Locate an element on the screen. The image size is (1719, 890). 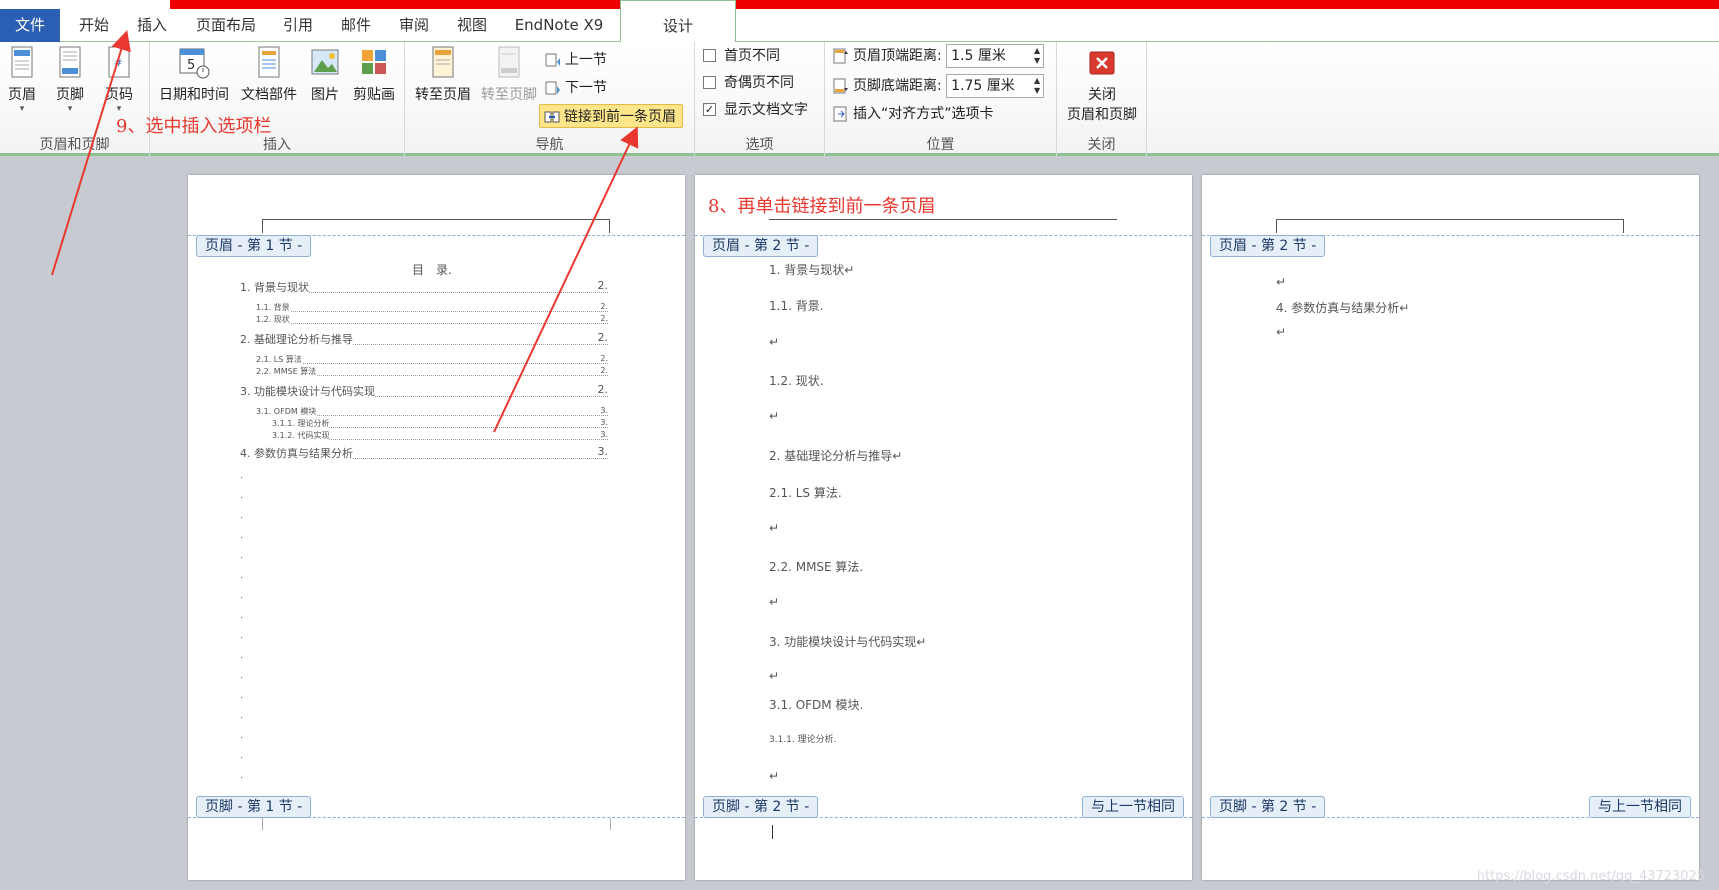
toc-entry: 2. 基础理论分析与推导 2. is located at coordinates (424, 339).